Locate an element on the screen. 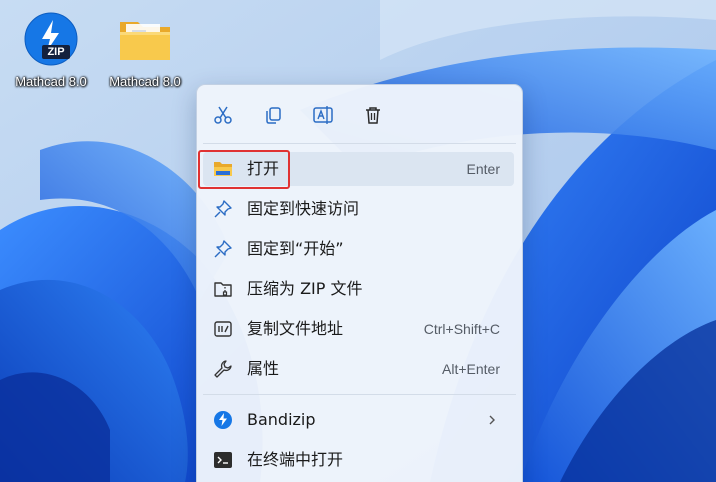 The height and width of the screenshot is (482, 716). zip-badge-text: ZIP is located at coordinates (56, 52).